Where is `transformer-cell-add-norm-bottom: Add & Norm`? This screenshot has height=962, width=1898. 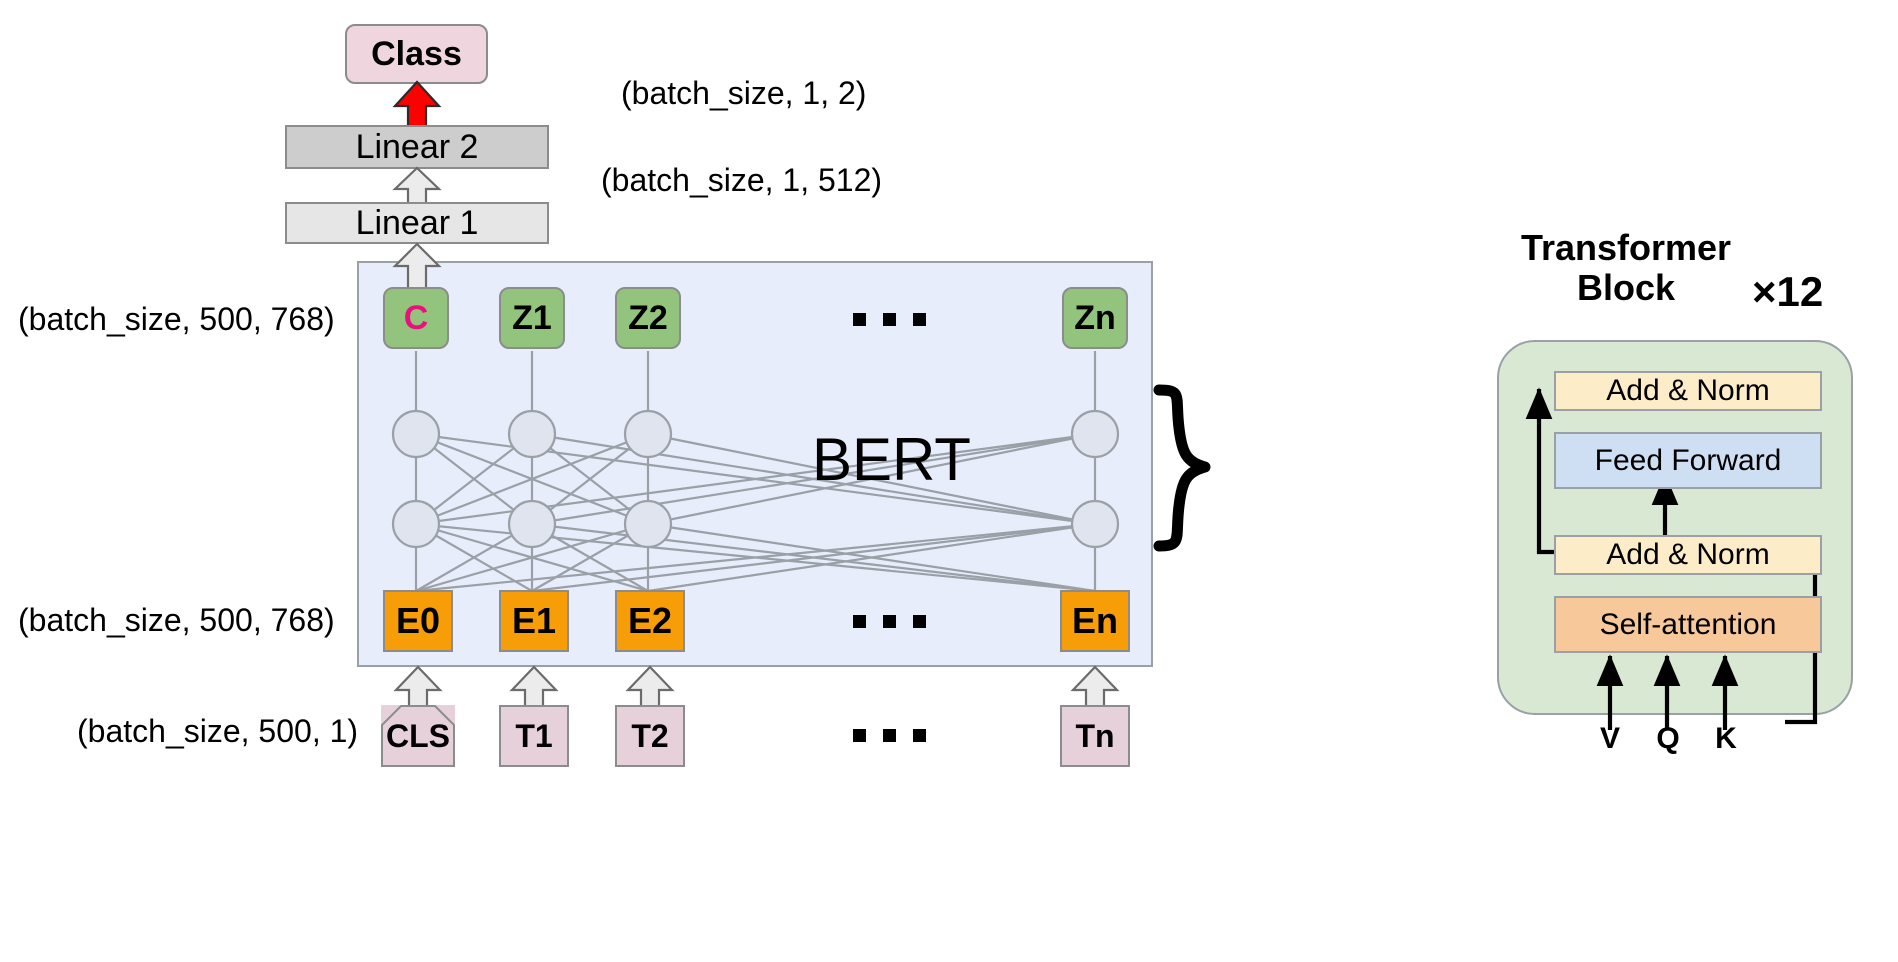
transformer-cell-add-norm-bottom: Add & Norm is located at coordinates (1688, 555).